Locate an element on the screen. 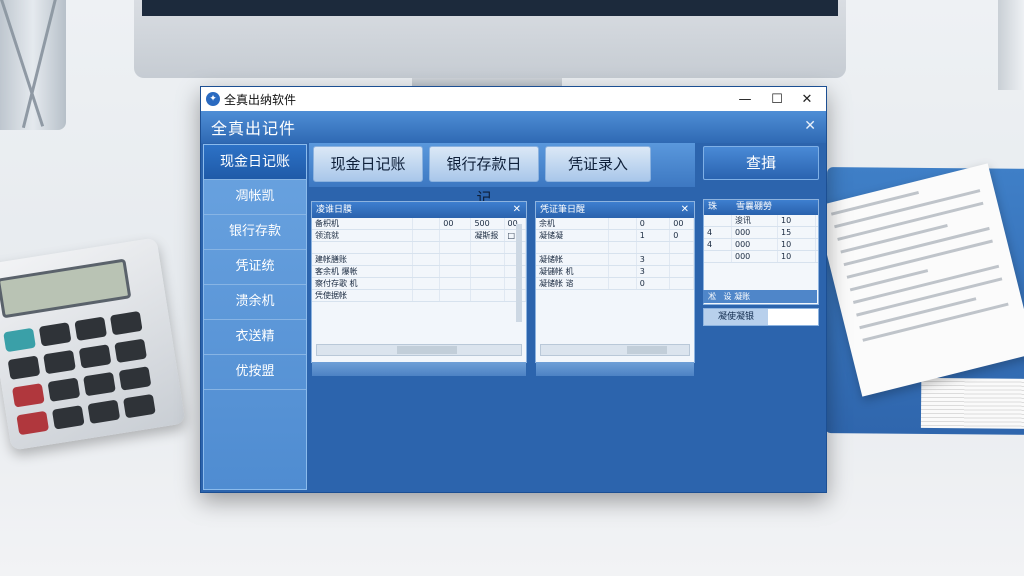  app-title: 全真出记件 is located at coordinates (254, 128).